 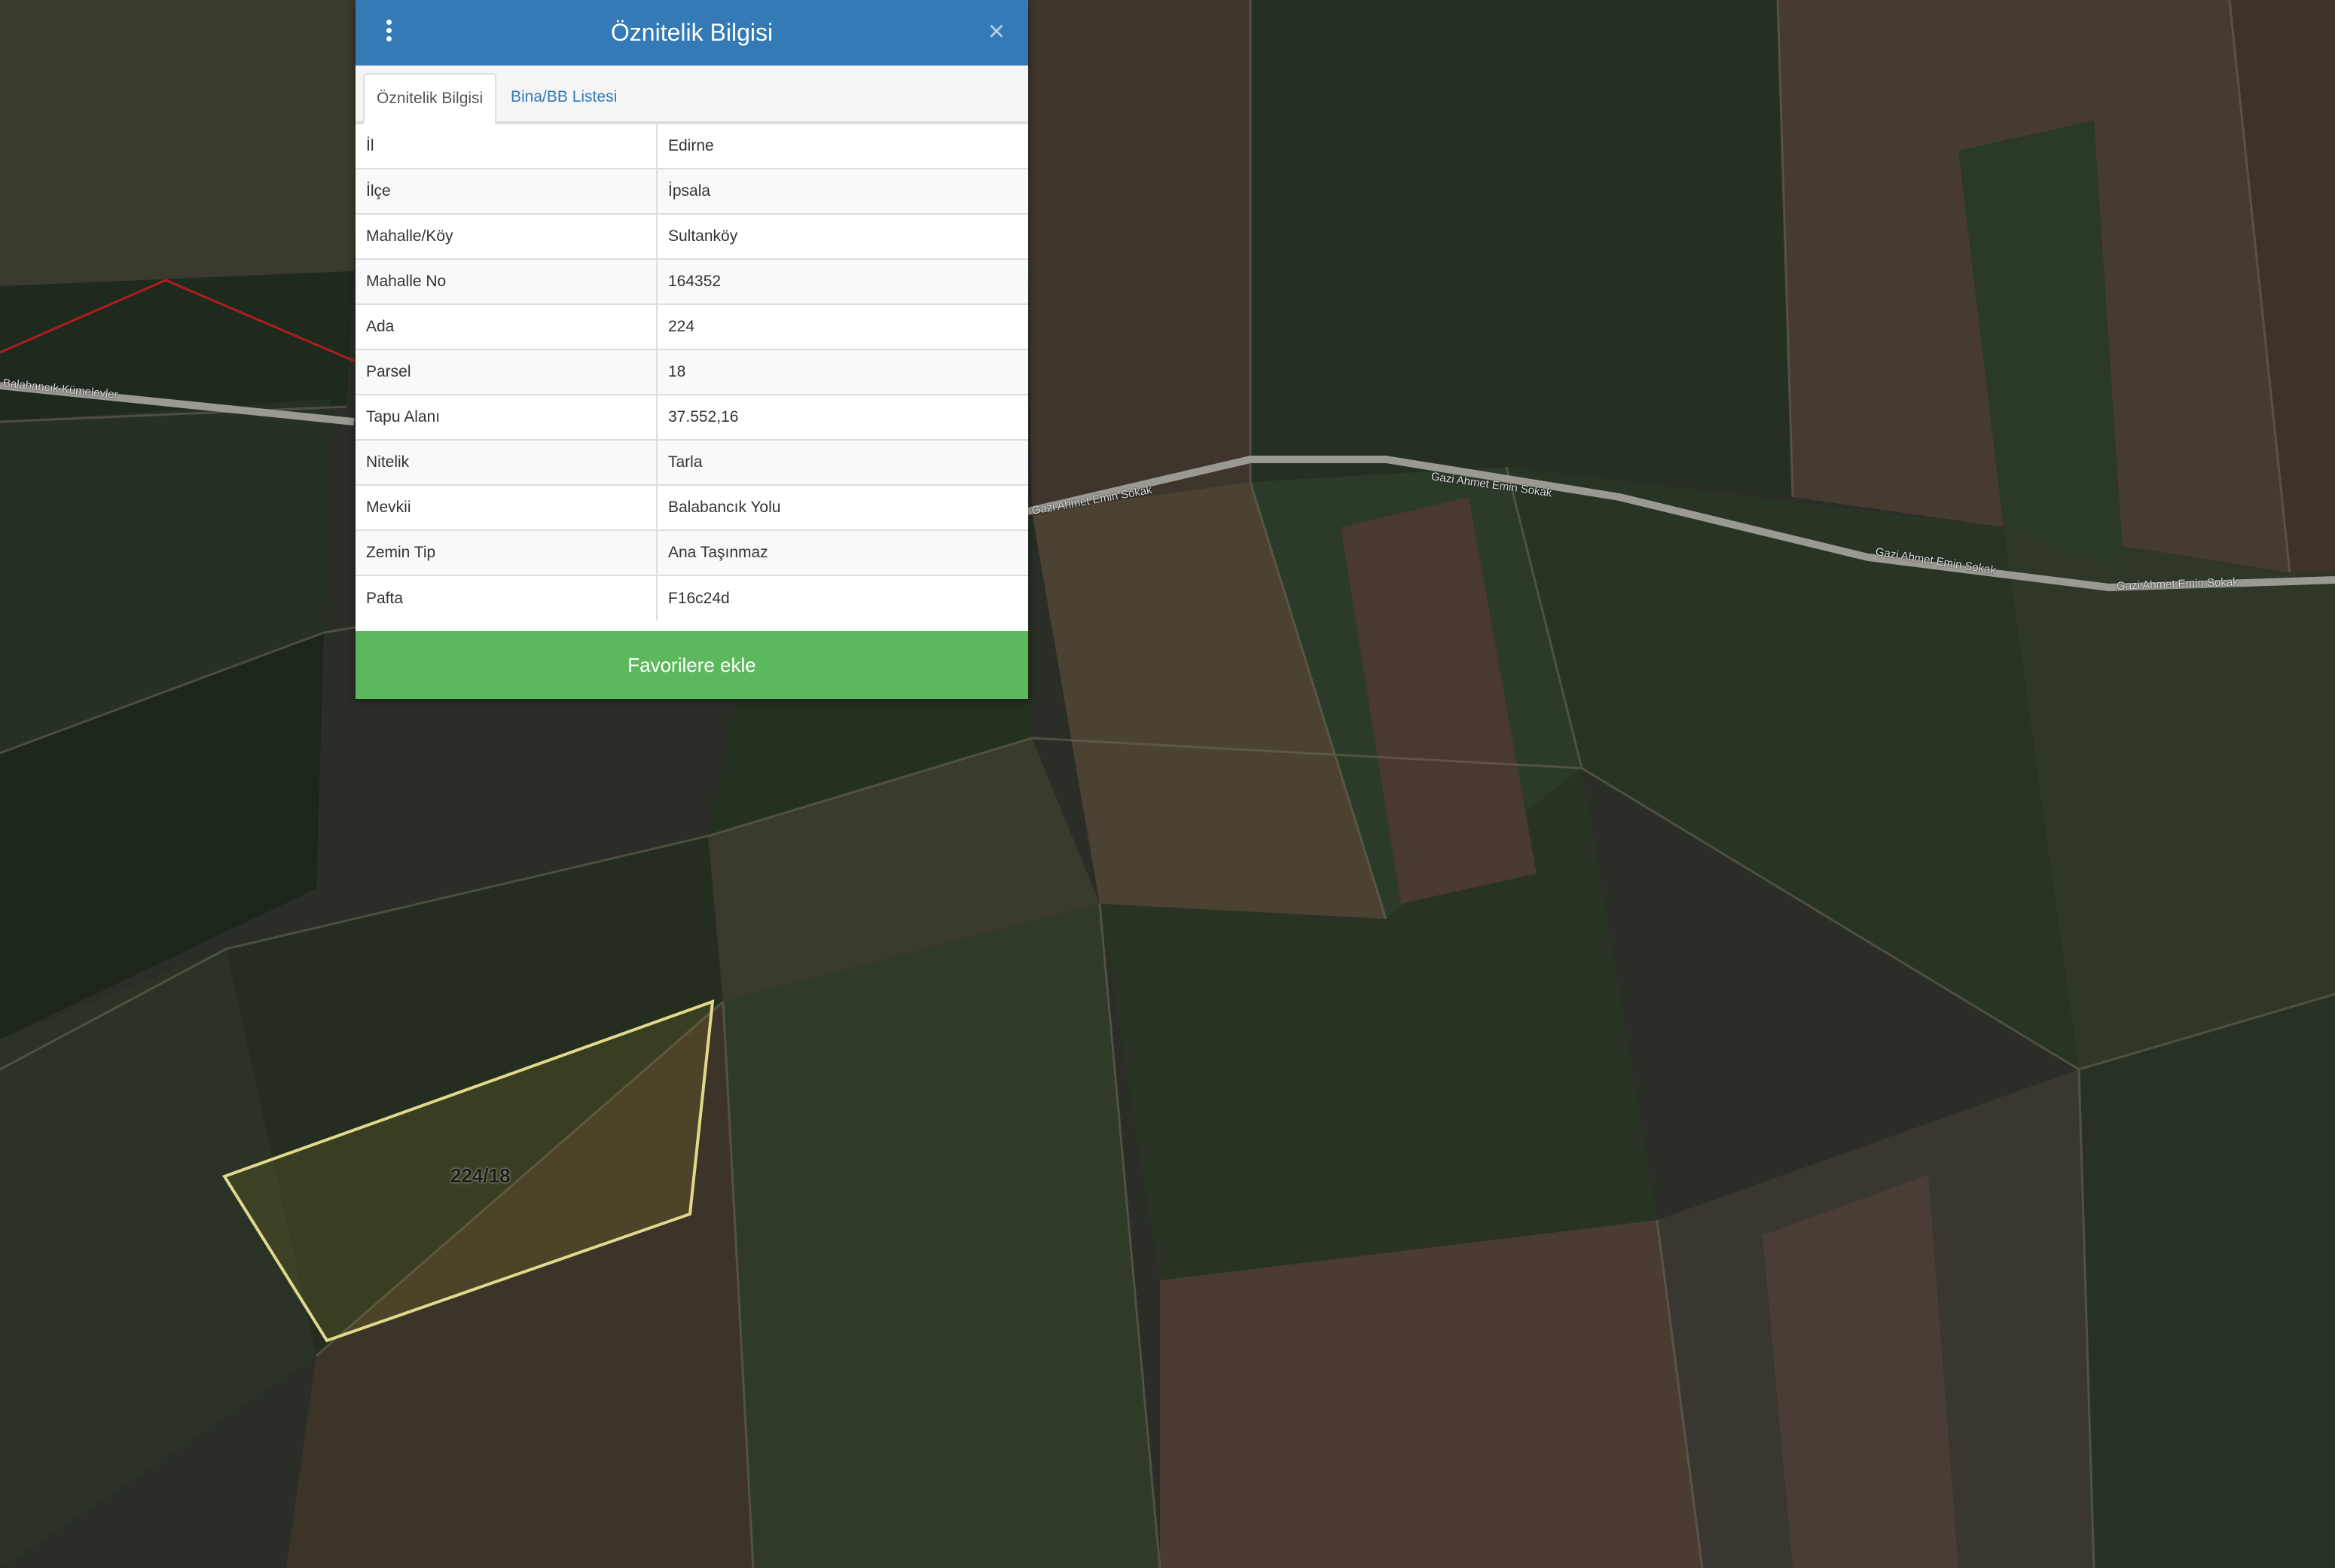 I want to click on attribute-key: İl, so click(x=507, y=146).